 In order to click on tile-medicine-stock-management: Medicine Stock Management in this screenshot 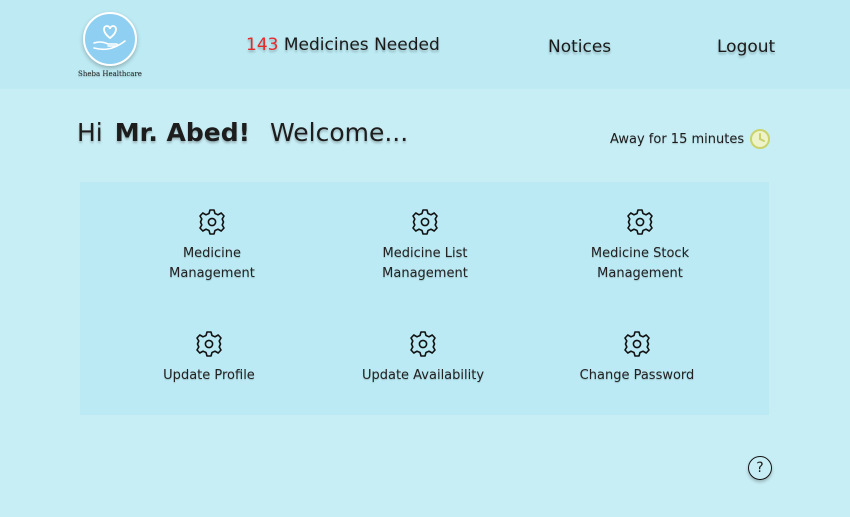, I will do `click(640, 246)`.